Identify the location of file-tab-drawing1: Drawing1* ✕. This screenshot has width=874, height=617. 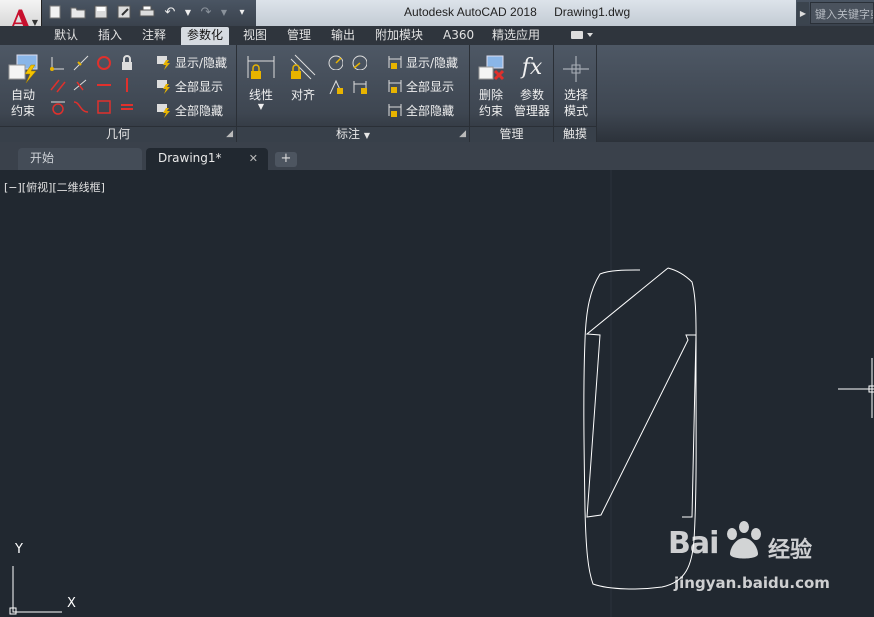
(207, 159).